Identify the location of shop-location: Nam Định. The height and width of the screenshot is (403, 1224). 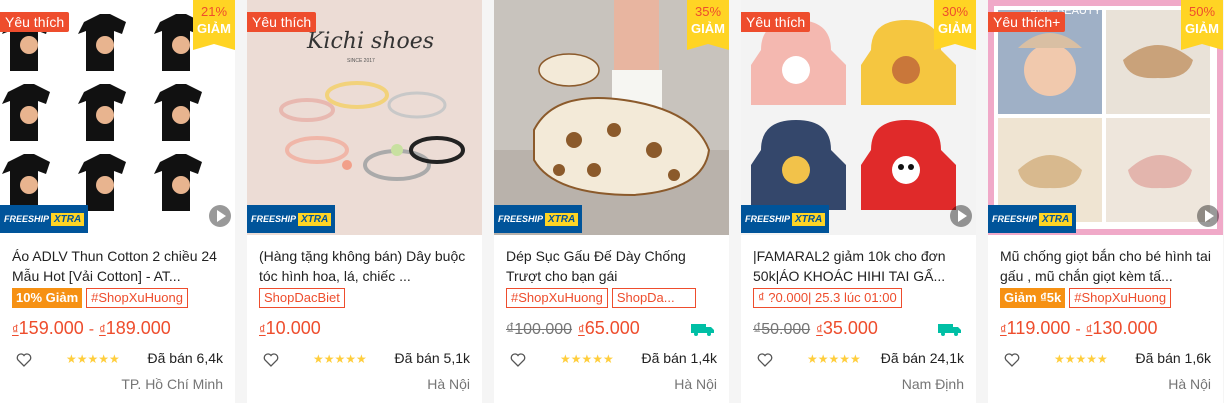
(932, 384).